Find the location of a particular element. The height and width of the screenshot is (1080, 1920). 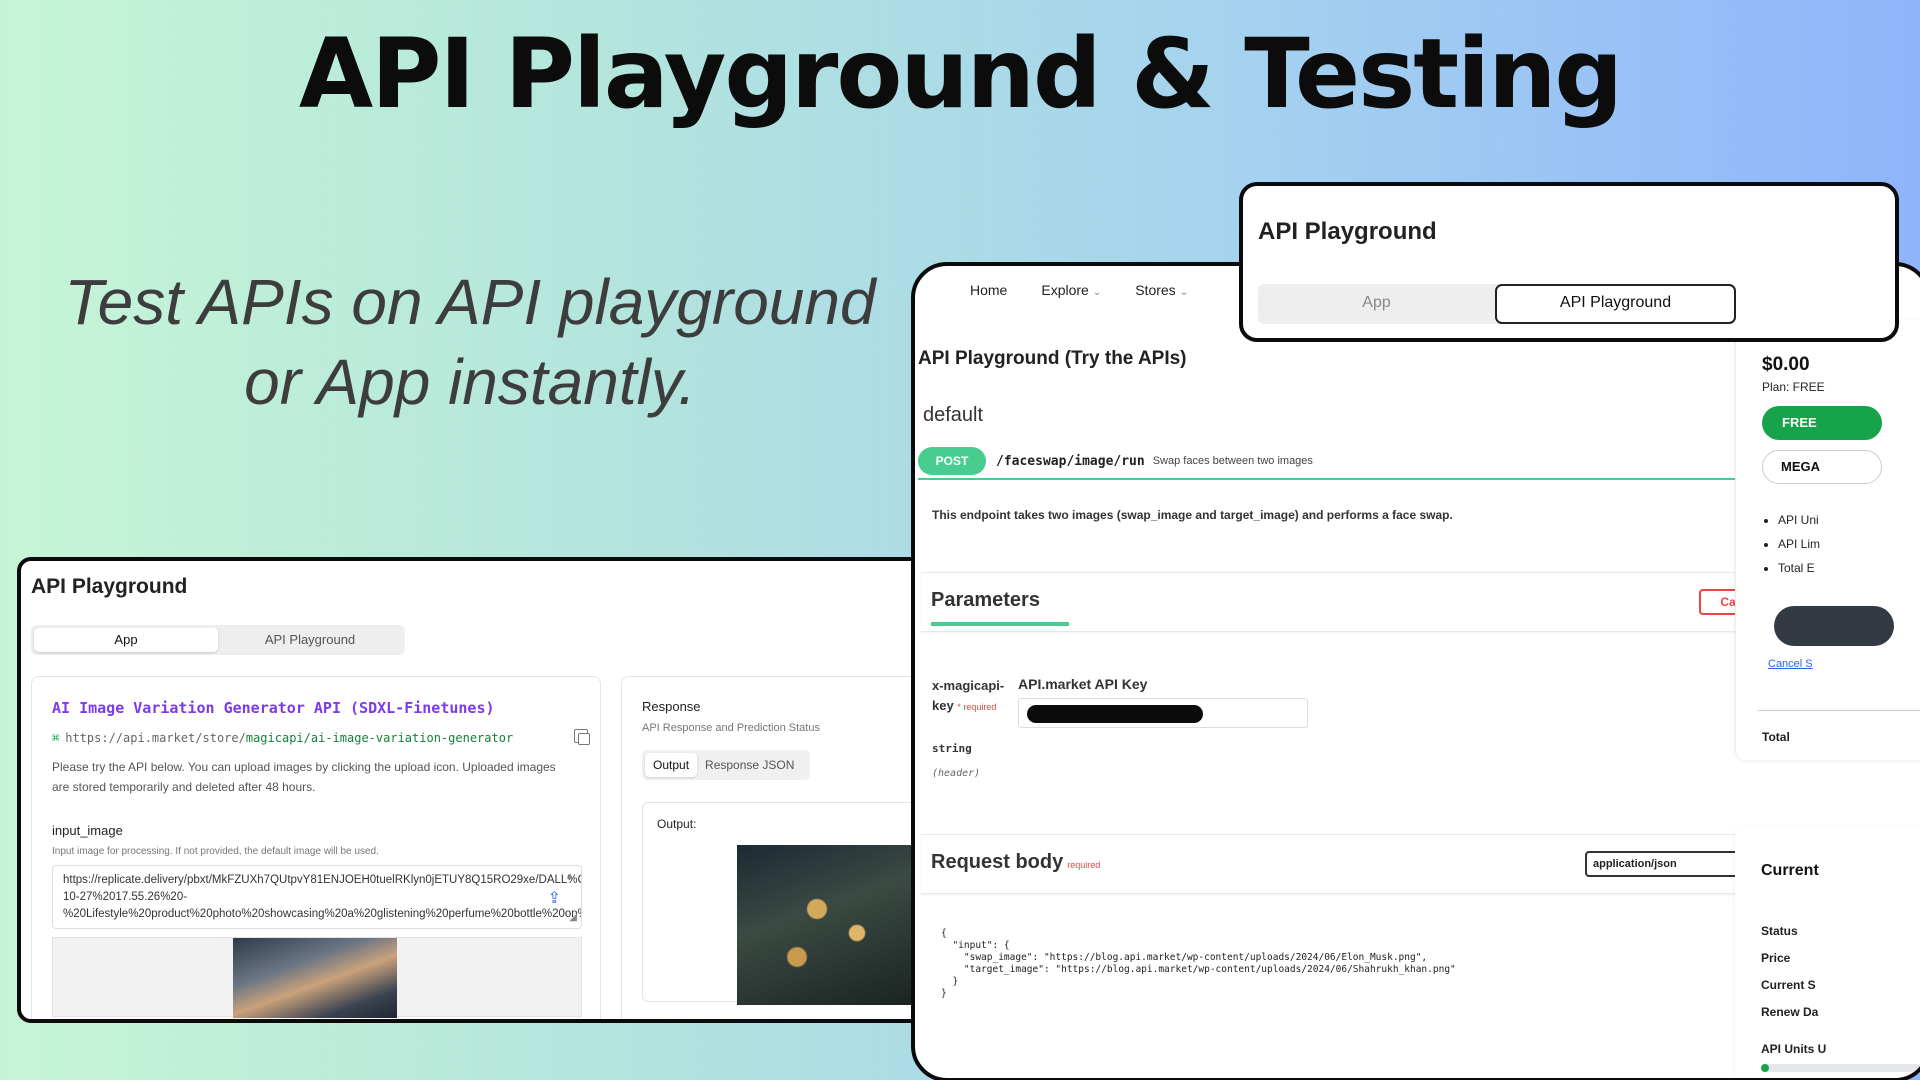

current-title: Current is located at coordinates (1790, 870).